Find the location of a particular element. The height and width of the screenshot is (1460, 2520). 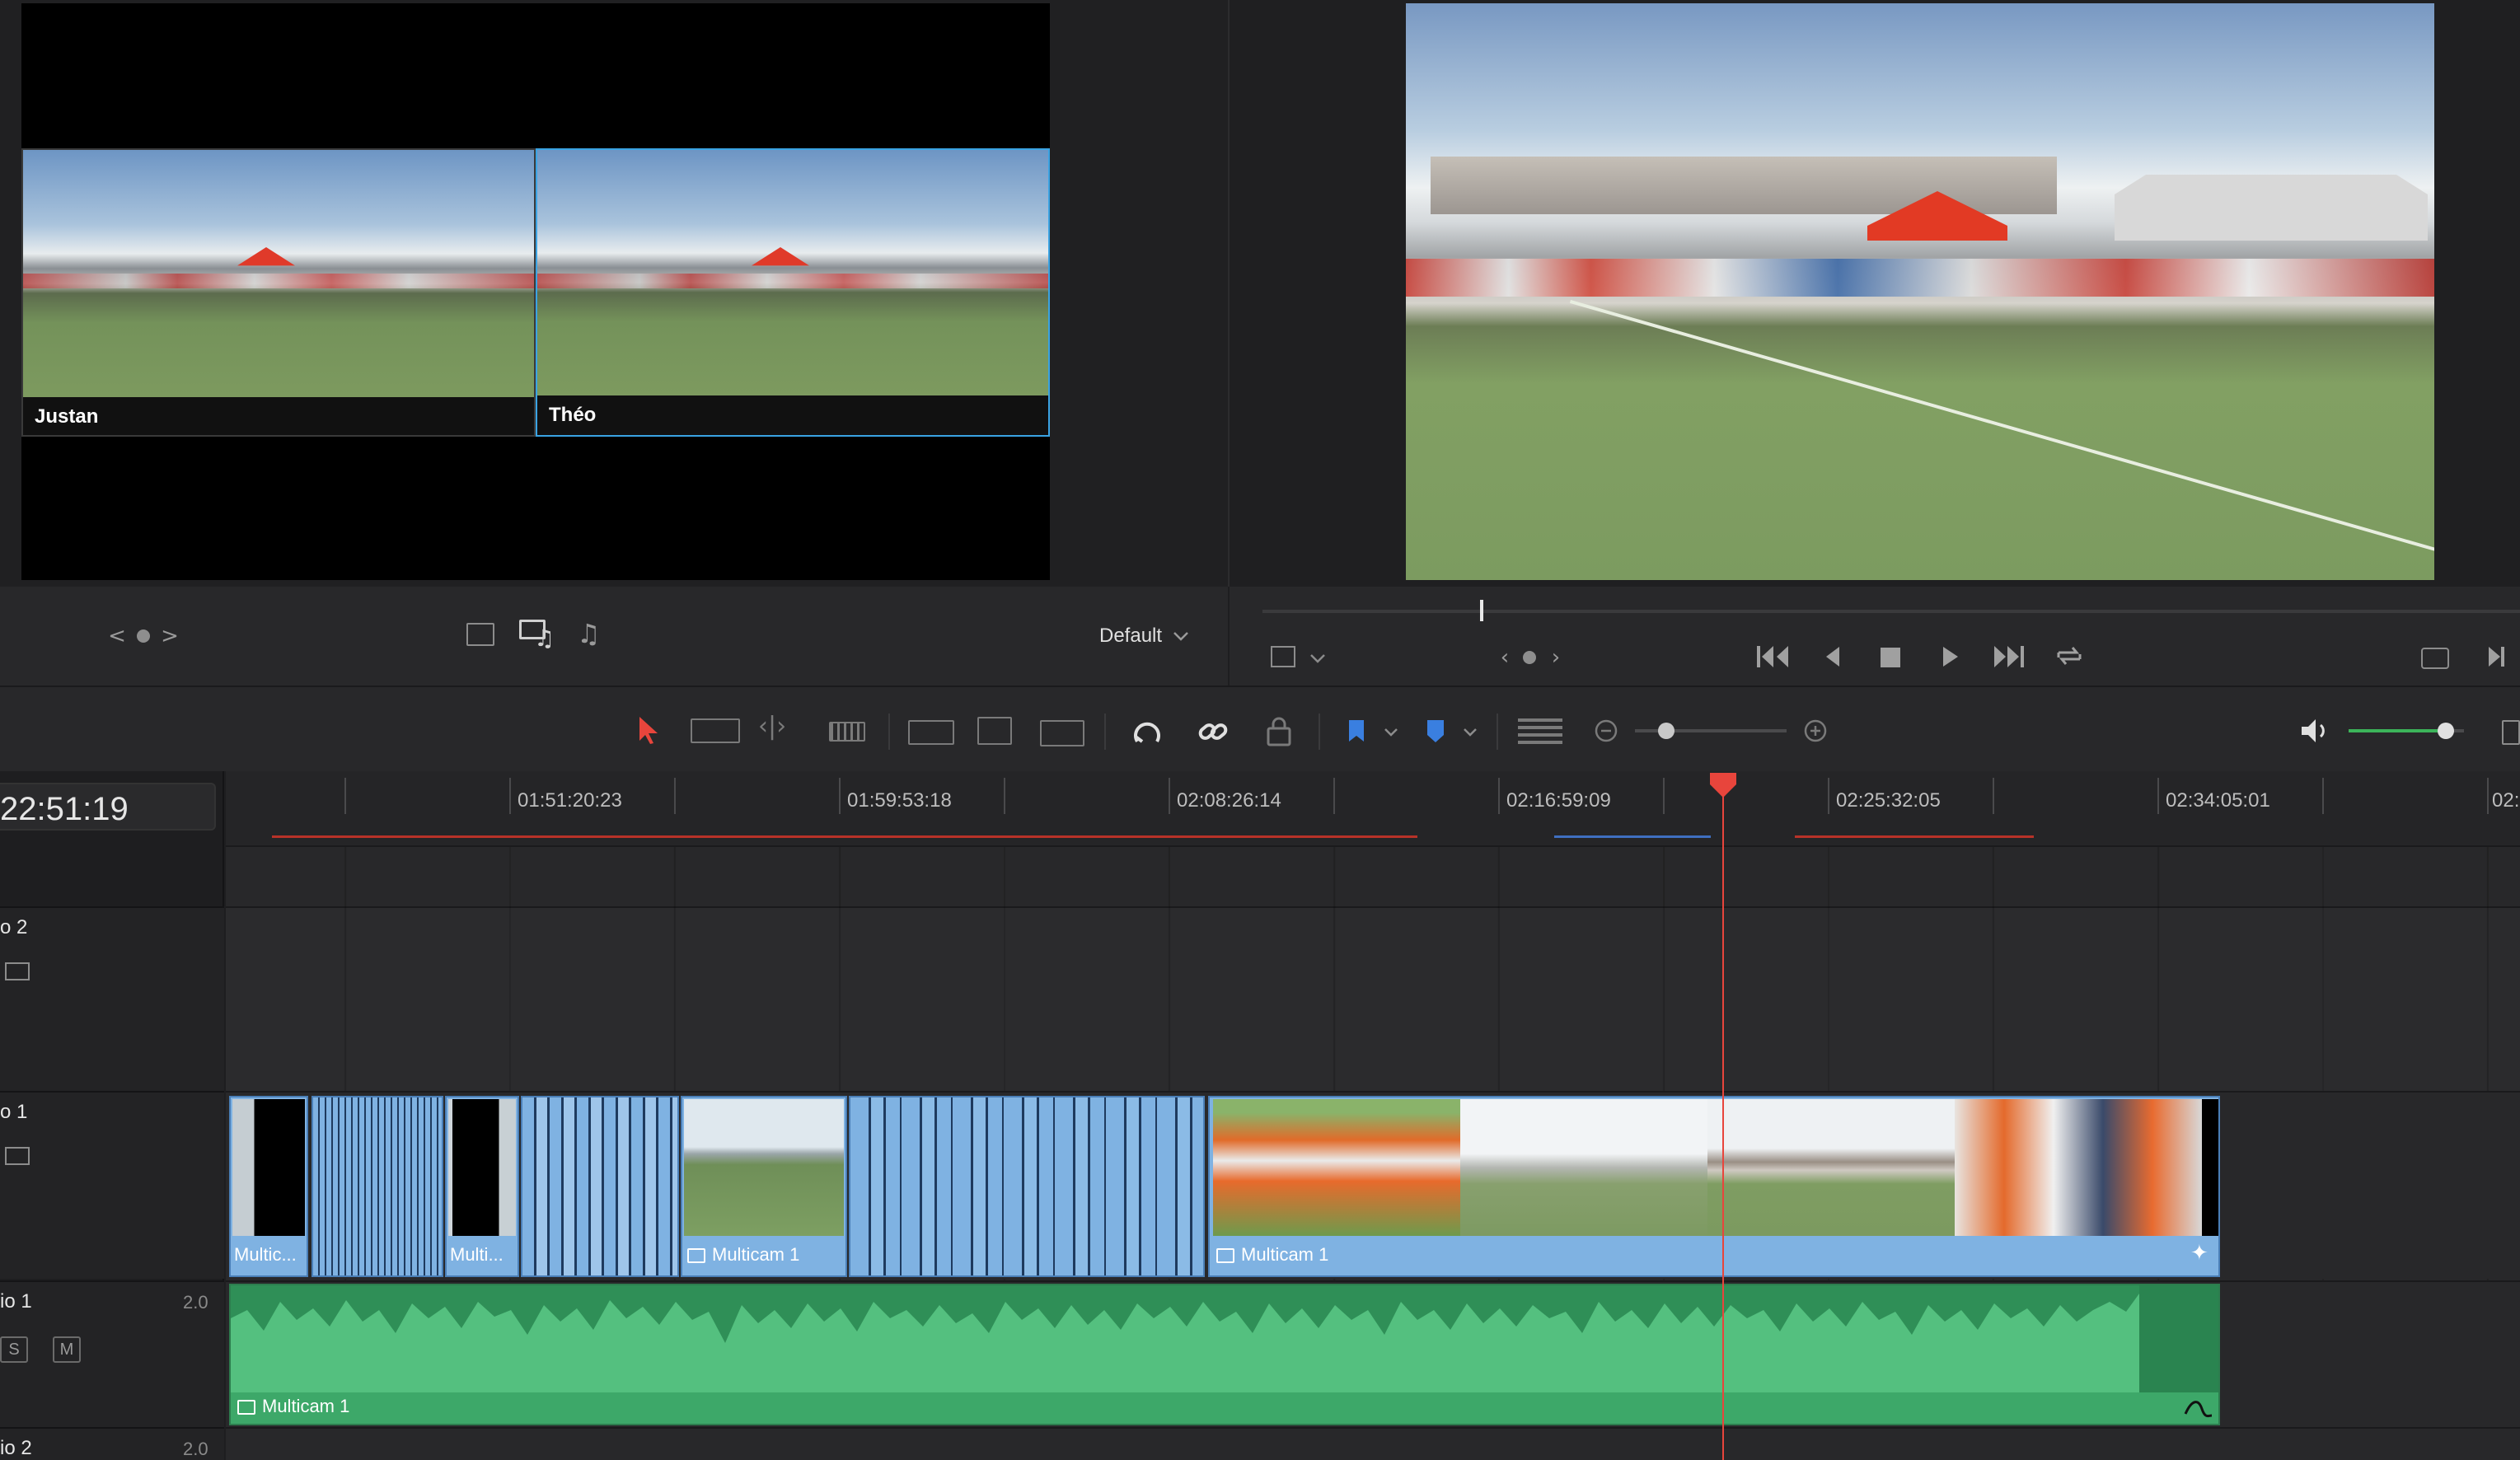

angle-tile-theo: Théo is located at coordinates (793, 292).